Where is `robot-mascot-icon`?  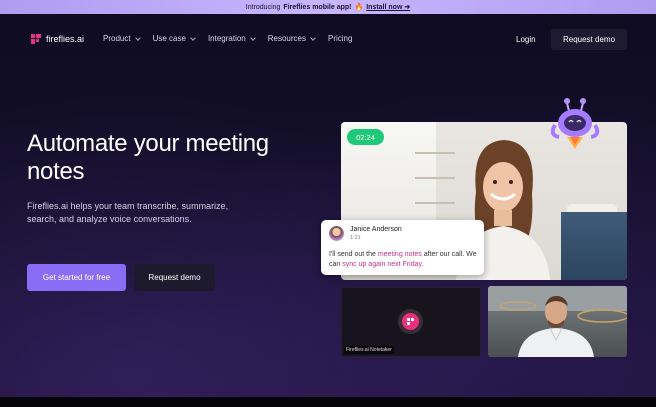
robot-mascot-icon is located at coordinates (575, 123).